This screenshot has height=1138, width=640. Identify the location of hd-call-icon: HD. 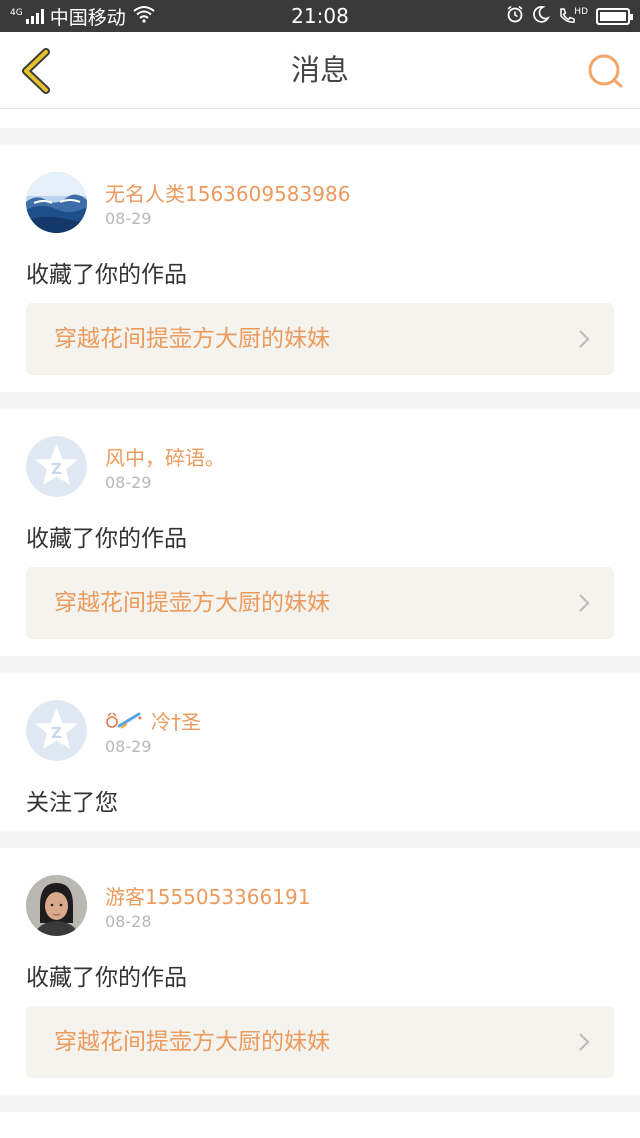
(573, 16).